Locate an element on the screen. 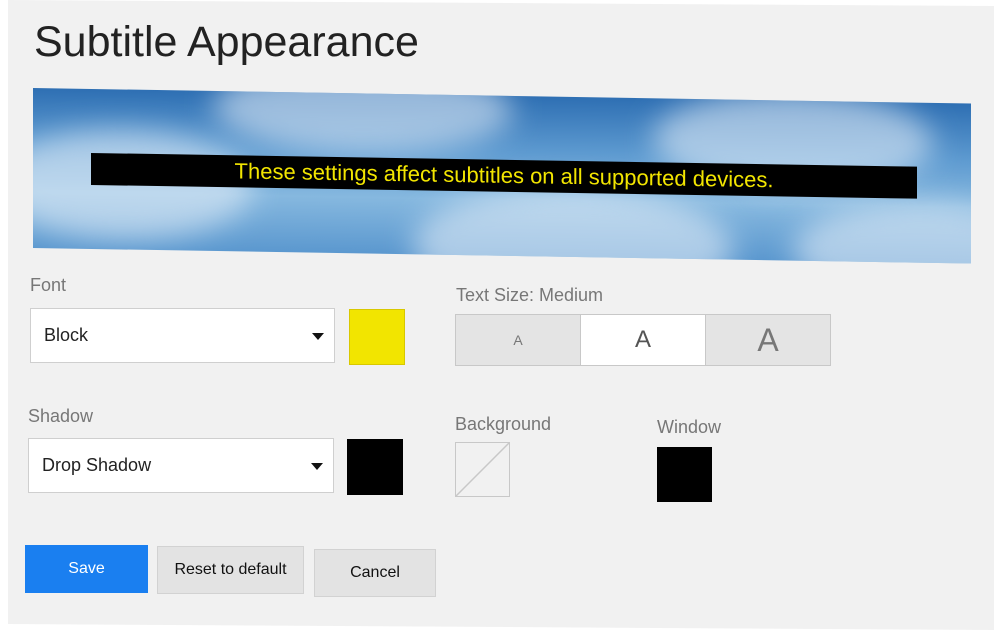 The image size is (1000, 630). text-size-medium-button: A is located at coordinates (643, 340).